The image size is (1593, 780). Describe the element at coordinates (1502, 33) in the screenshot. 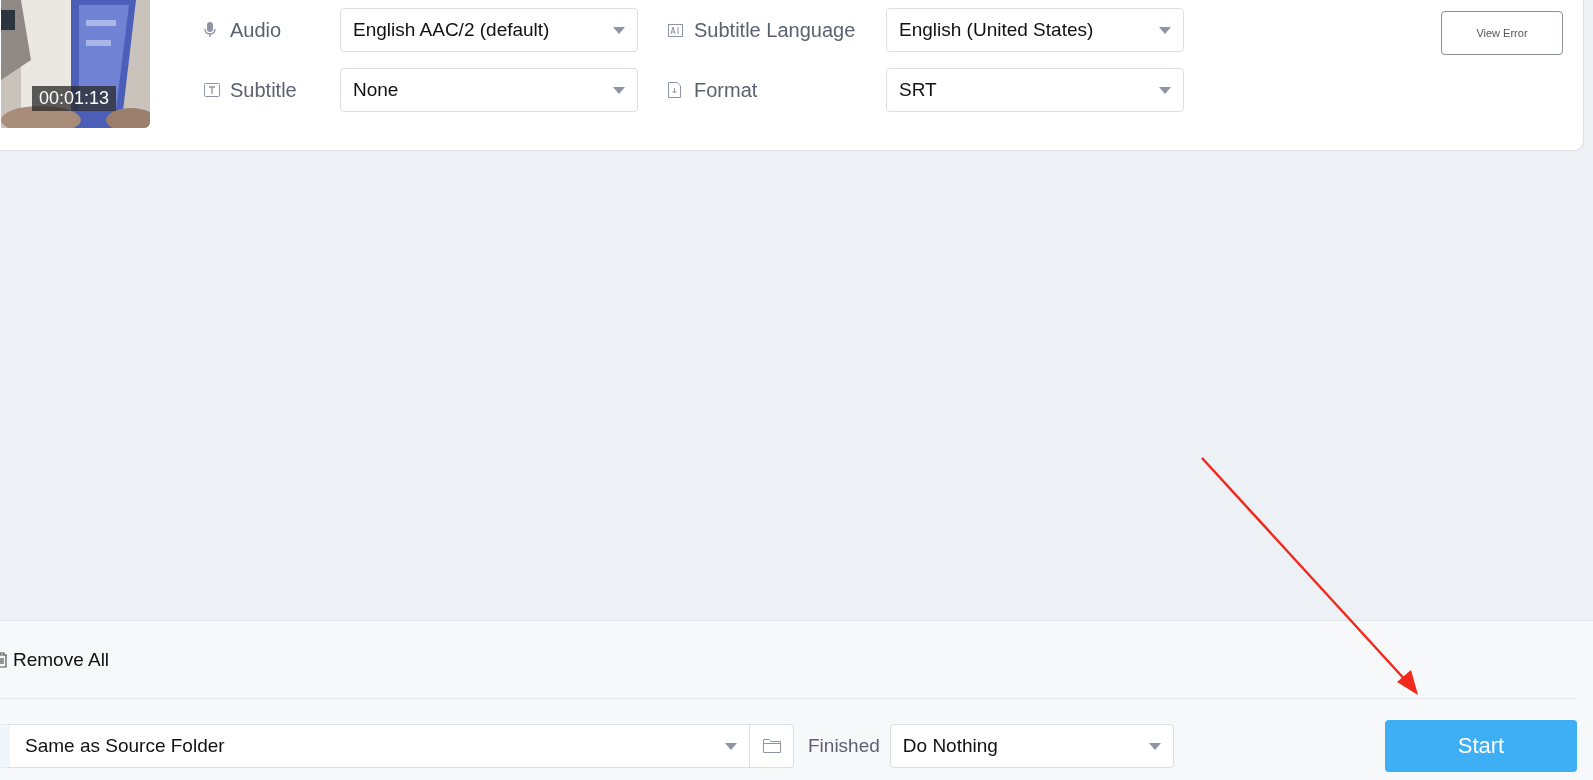

I see `view-error-button: View Error` at that location.